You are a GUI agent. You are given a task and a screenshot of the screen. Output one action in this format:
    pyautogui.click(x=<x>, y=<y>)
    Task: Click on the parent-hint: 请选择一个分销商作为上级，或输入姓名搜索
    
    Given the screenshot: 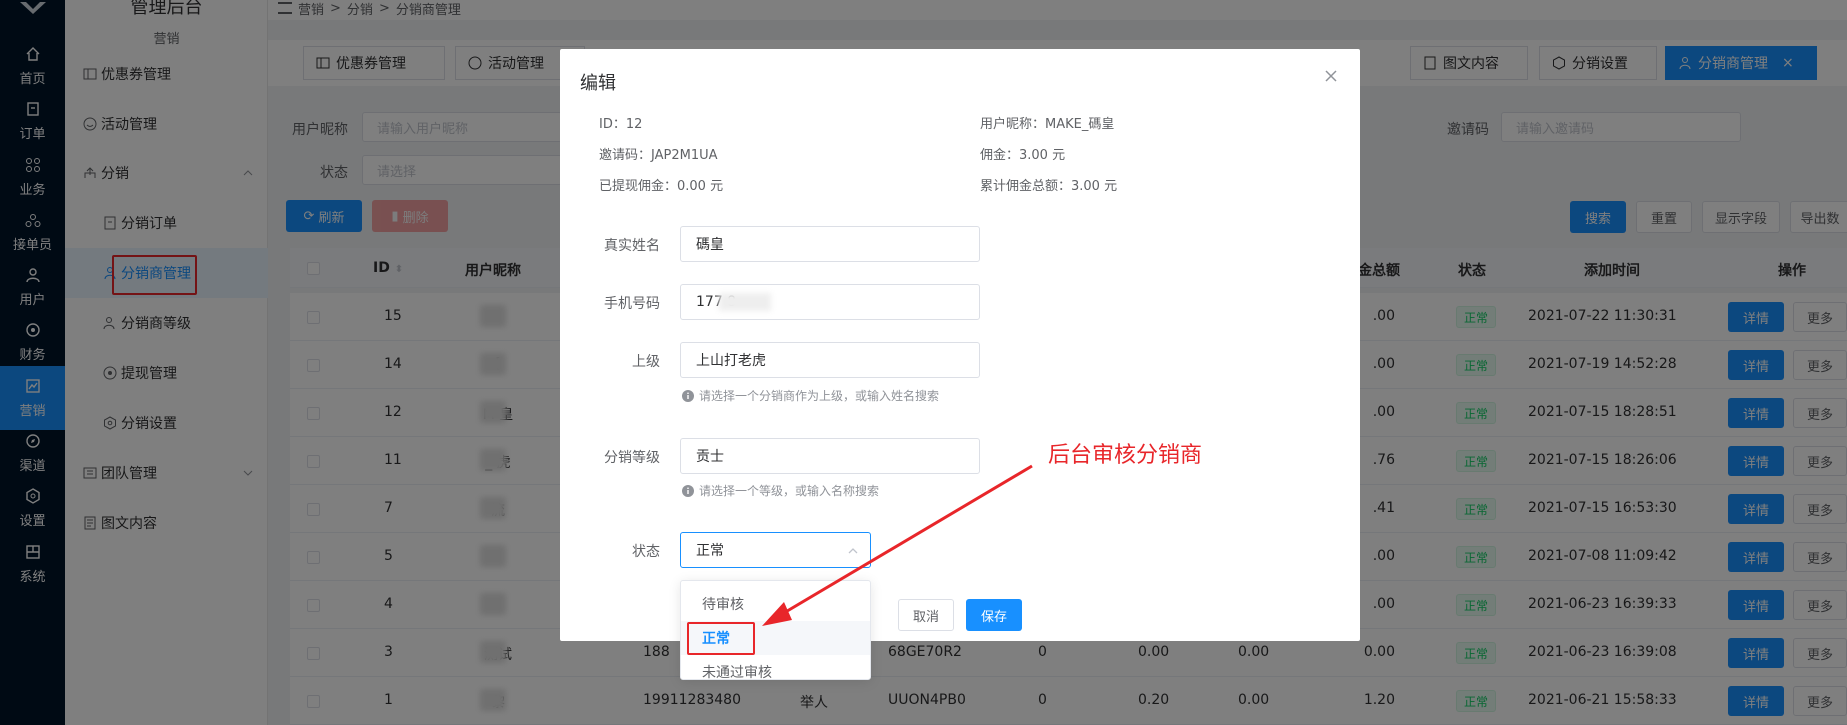 What is the action you would take?
    pyautogui.click(x=810, y=395)
    